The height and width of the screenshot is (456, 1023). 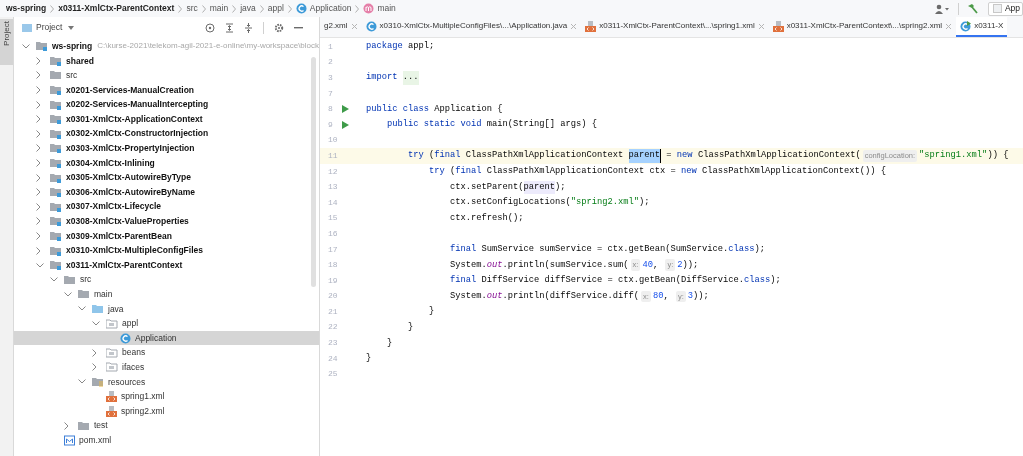 I want to click on editor-tab: x0311-XmlCtx-ParentContext\...\spring2.xml, so click(x=862, y=27).